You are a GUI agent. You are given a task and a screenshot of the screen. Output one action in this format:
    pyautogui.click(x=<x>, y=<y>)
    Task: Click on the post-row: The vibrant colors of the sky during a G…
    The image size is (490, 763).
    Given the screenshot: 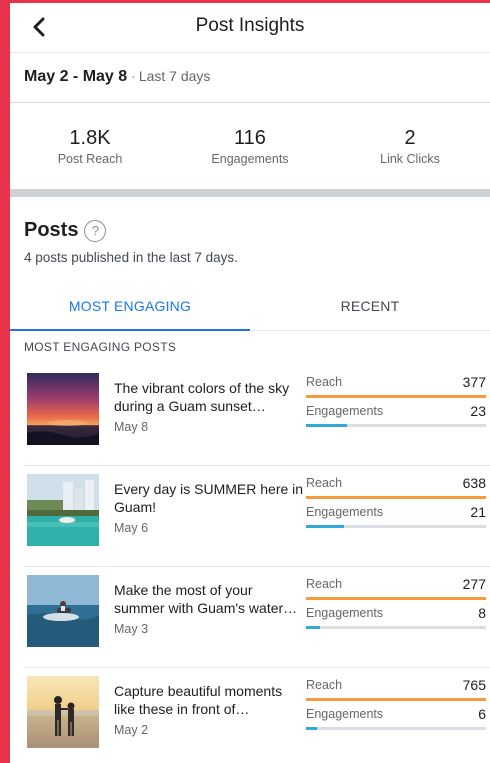 What is the action you would take?
    pyautogui.click(x=257, y=415)
    